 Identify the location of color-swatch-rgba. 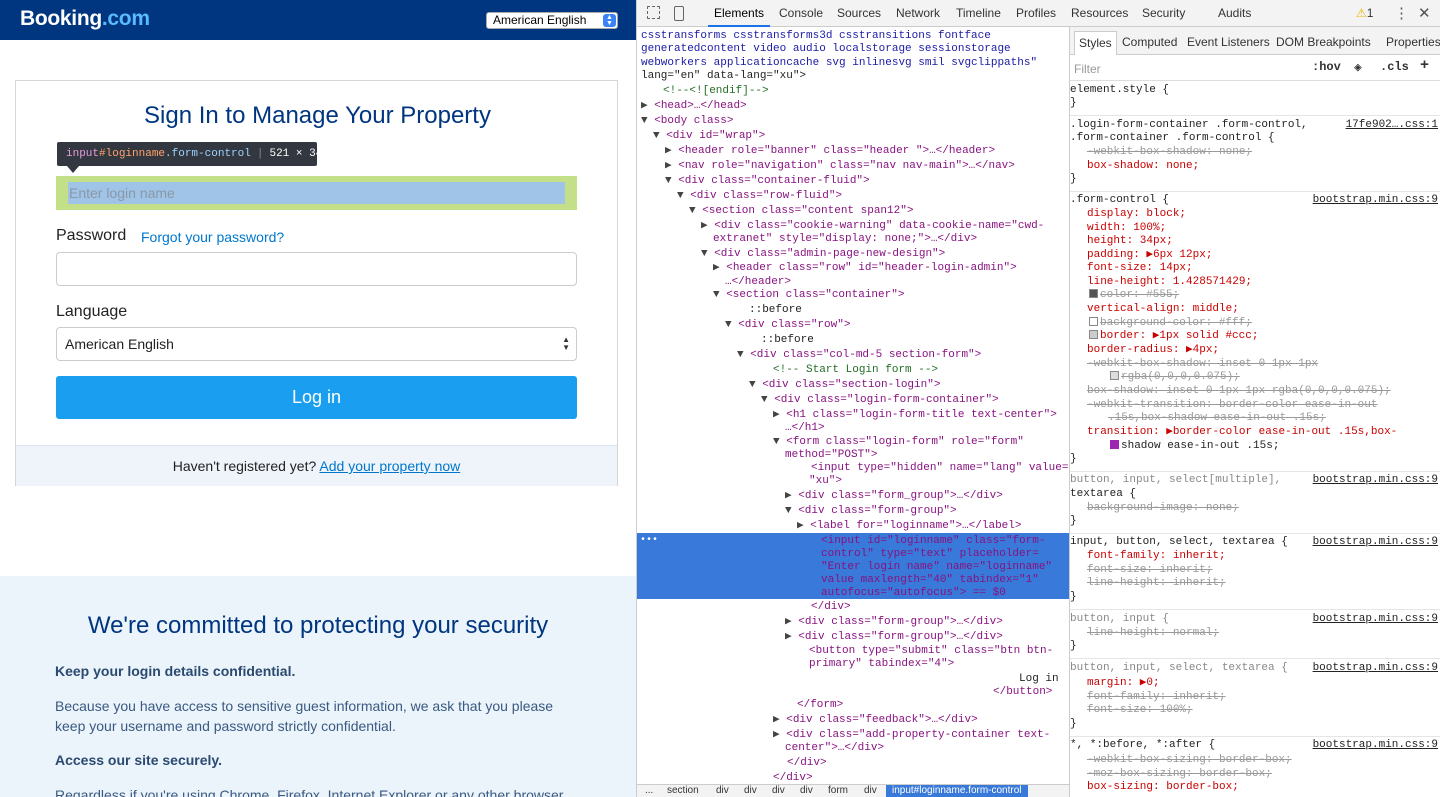
(1114, 375).